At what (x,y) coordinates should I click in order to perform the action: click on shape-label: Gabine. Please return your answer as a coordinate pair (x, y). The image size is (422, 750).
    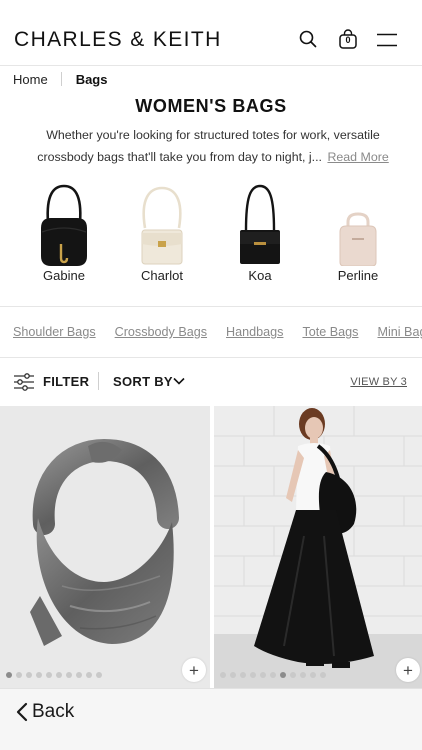
    Looking at the image, I should click on (64, 275).